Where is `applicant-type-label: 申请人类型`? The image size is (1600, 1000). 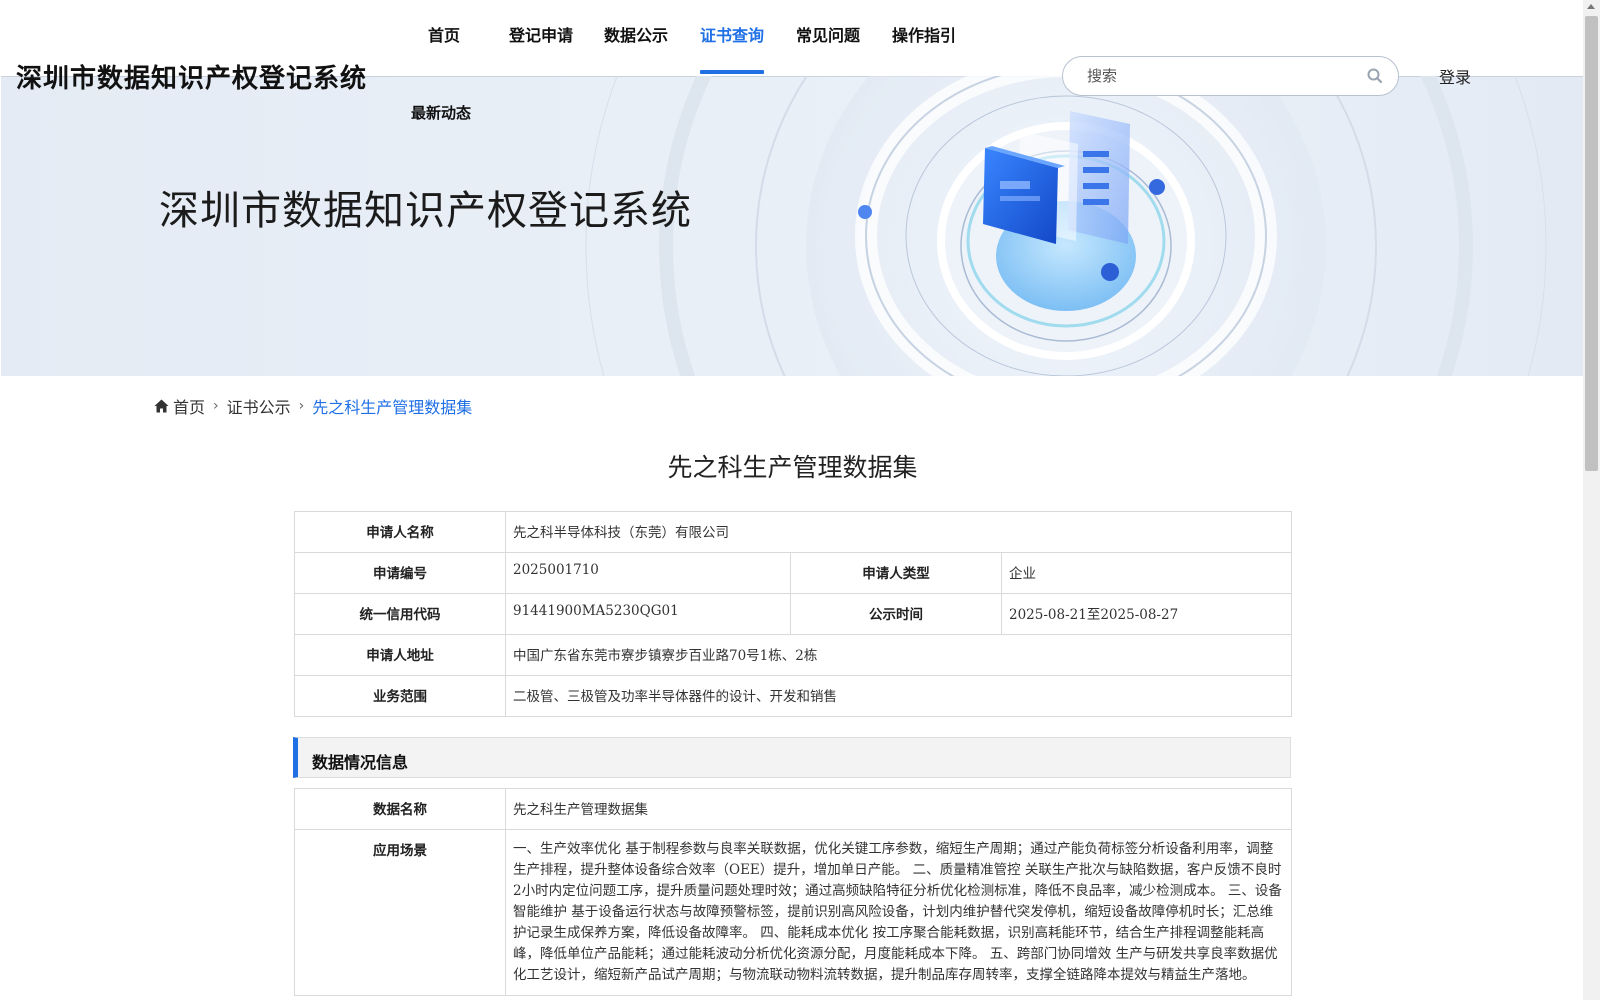 applicant-type-label: 申请人类型 is located at coordinates (896, 573).